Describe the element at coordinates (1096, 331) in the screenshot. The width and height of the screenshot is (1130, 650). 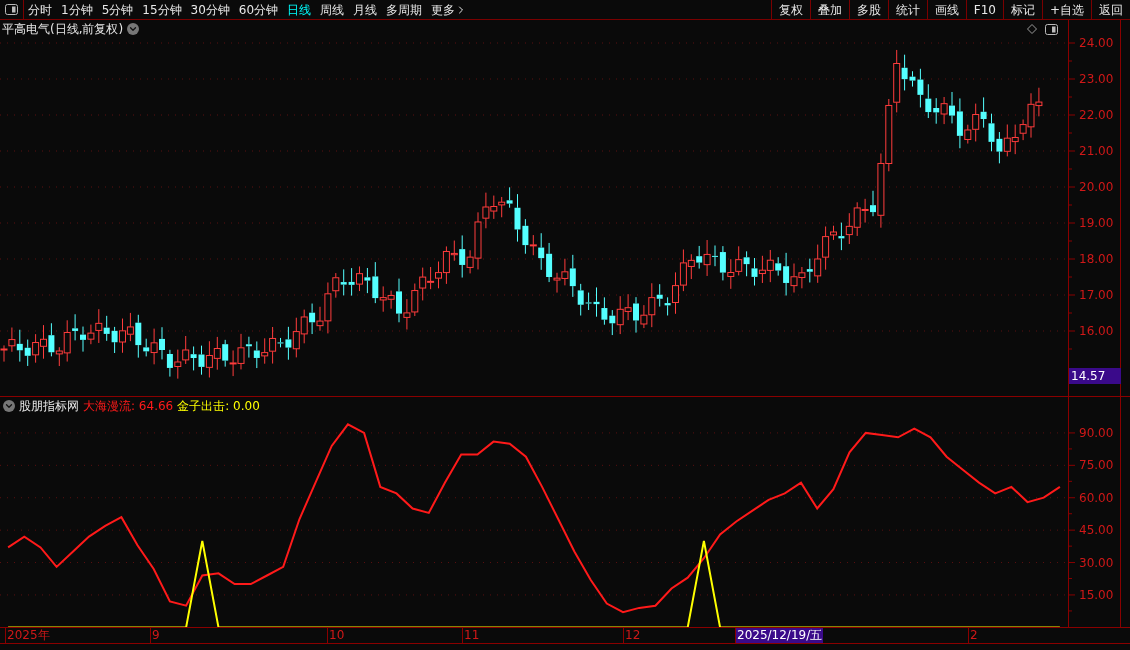
I see `axis-label: 16.00` at that location.